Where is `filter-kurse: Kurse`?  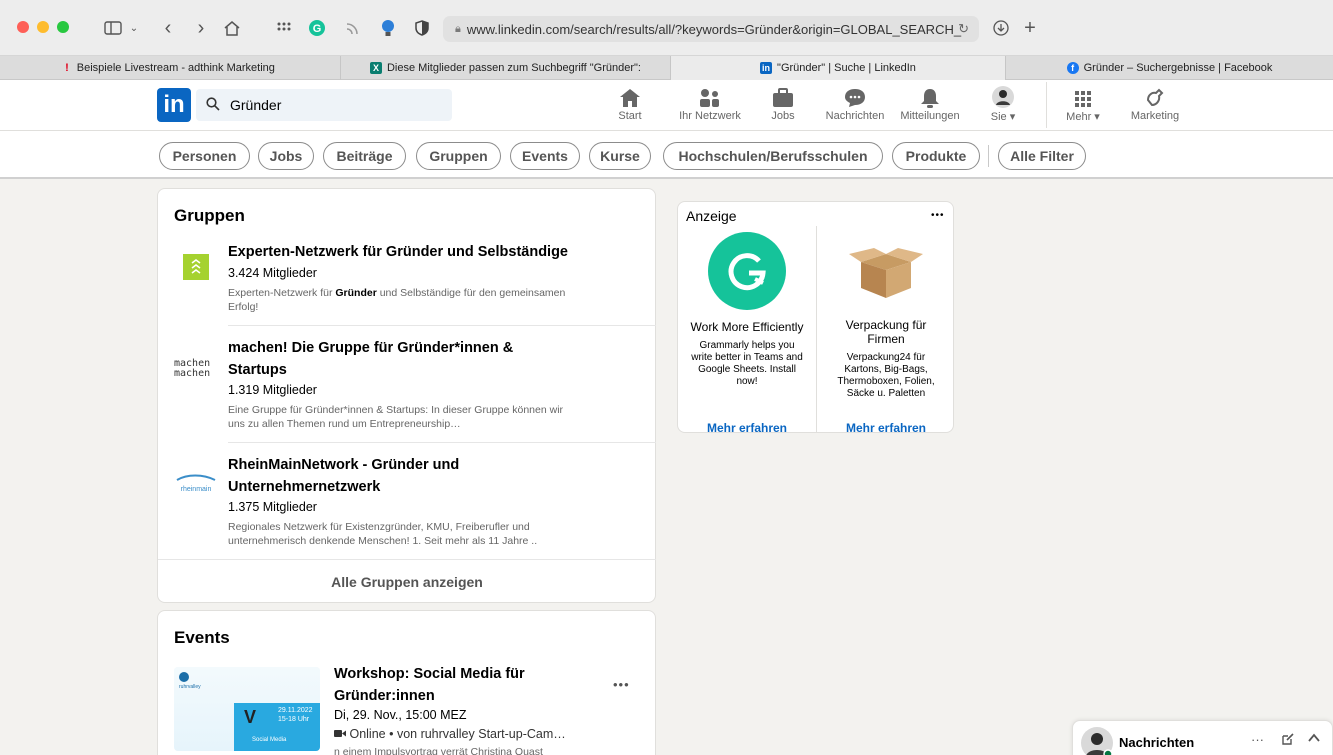
filter-kurse: Kurse is located at coordinates (620, 156).